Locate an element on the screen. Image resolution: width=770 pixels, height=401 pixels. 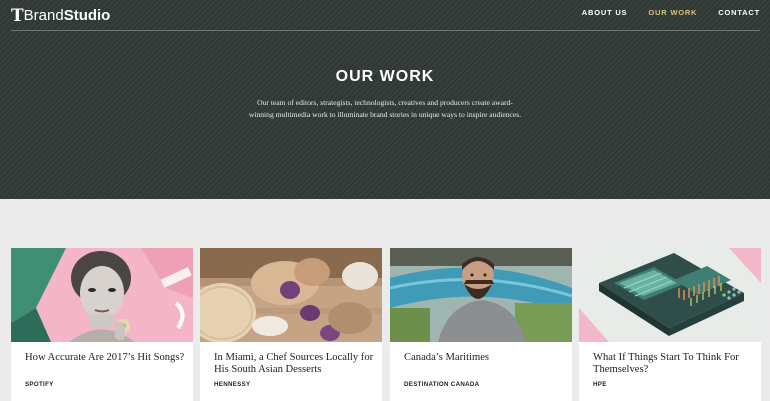
isometric-circuit-illustration is located at coordinates (670, 295).